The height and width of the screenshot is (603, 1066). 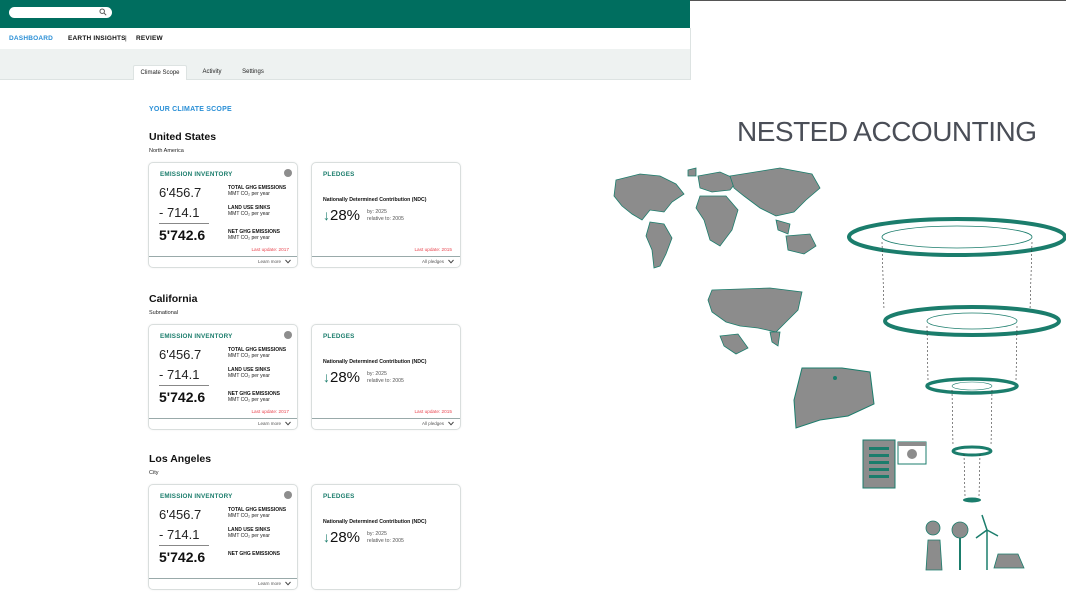 I want to click on region-type: North America, so click(x=166, y=151).